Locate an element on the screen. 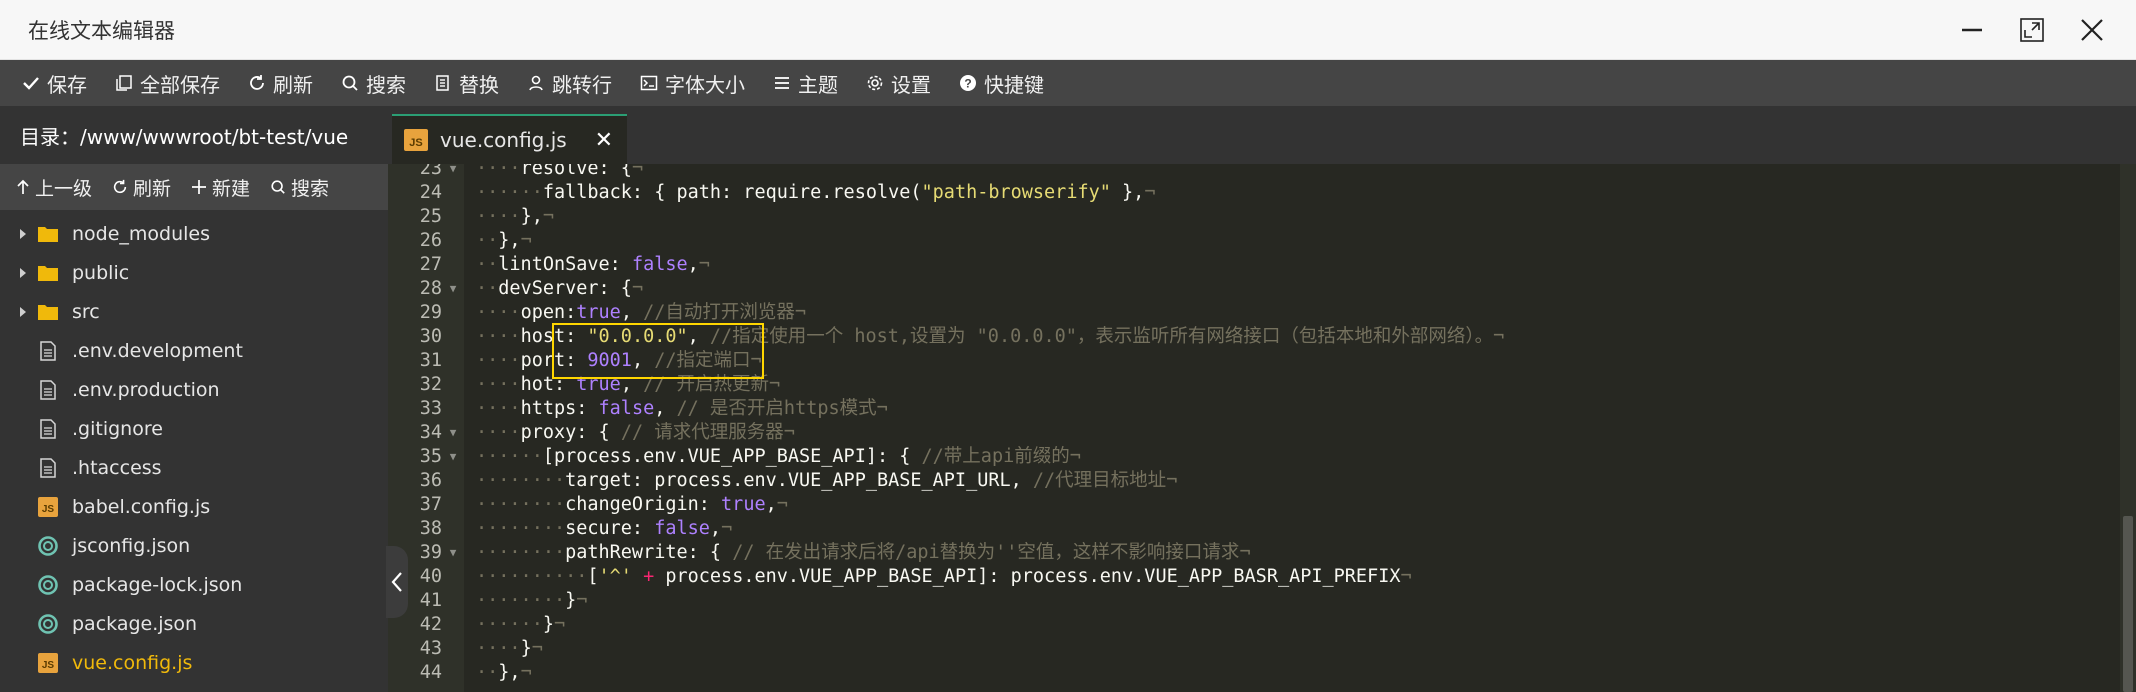 The height and width of the screenshot is (692, 2136). vertical-scrollbar is located at coordinates (2128, 428).